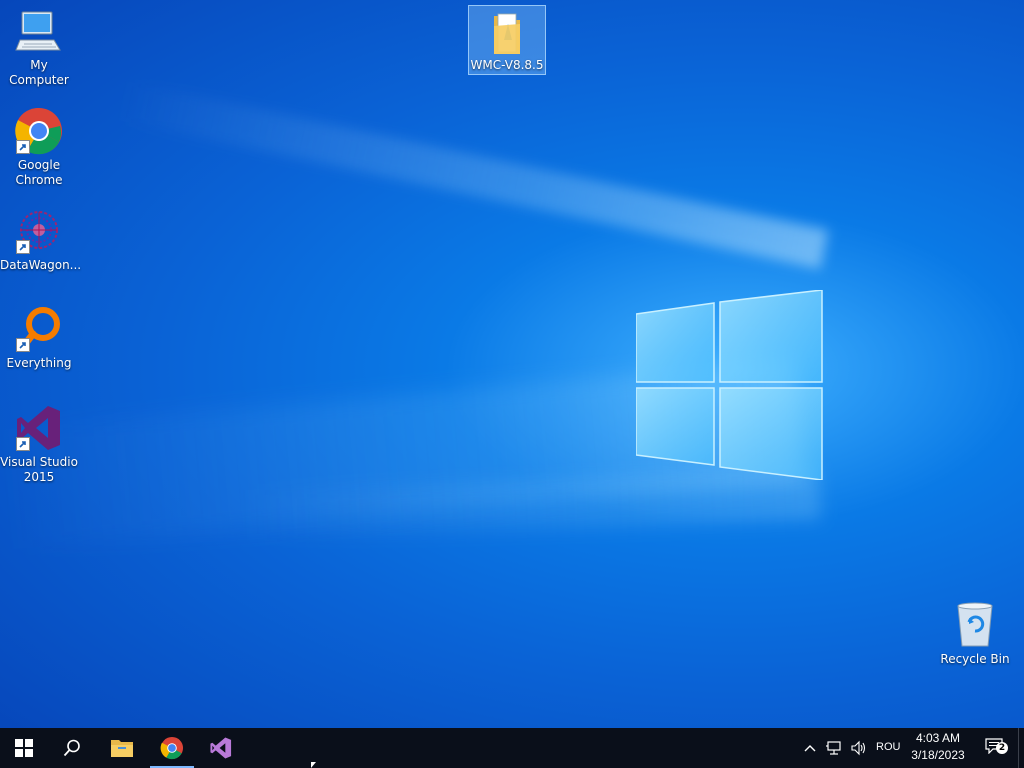  I want to click on chevron-up-icon, so click(810, 748).